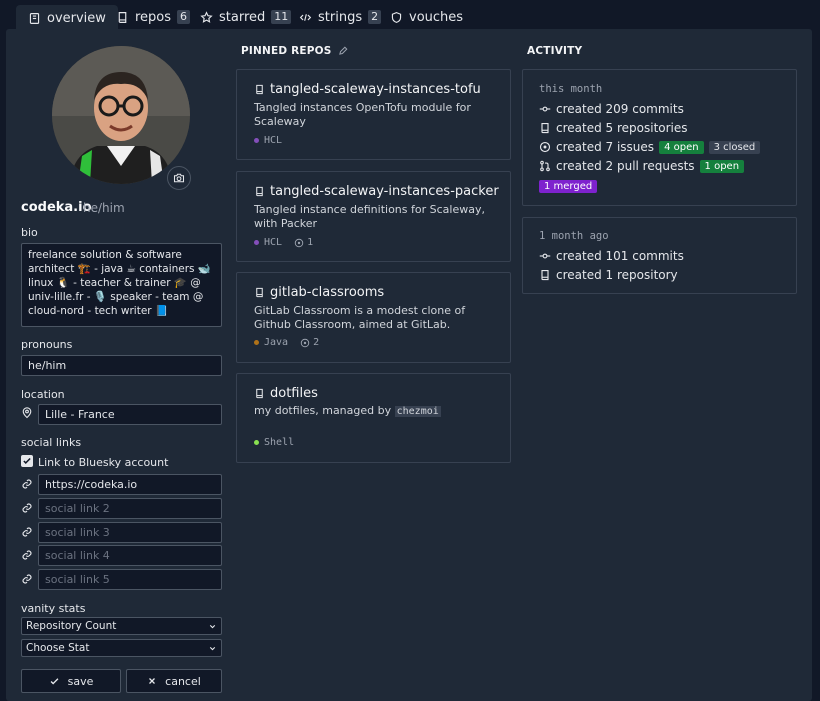  I want to click on save-label: save, so click(80, 681).